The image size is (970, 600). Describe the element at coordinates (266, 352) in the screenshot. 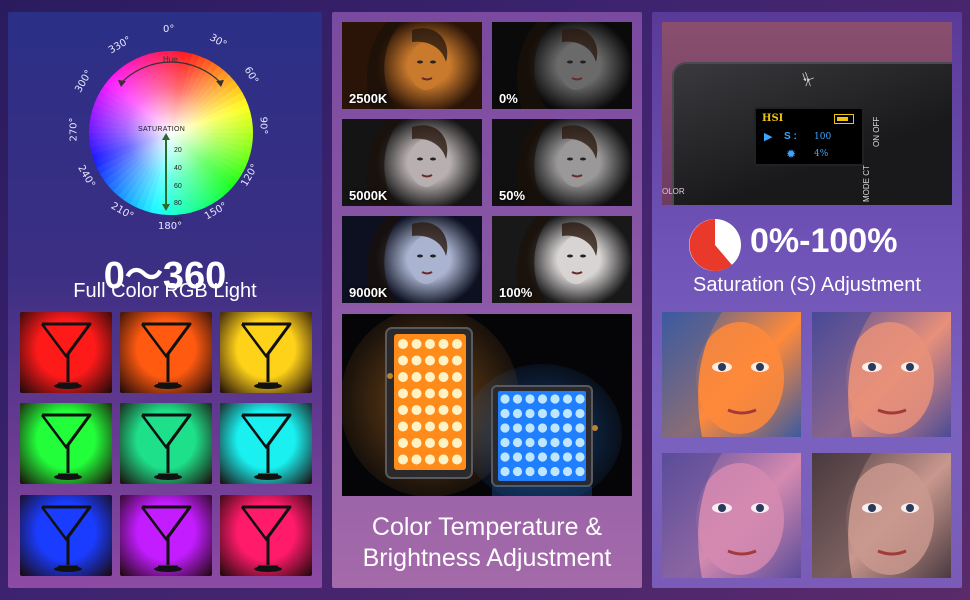

I see `glass-tile-yellow` at that location.